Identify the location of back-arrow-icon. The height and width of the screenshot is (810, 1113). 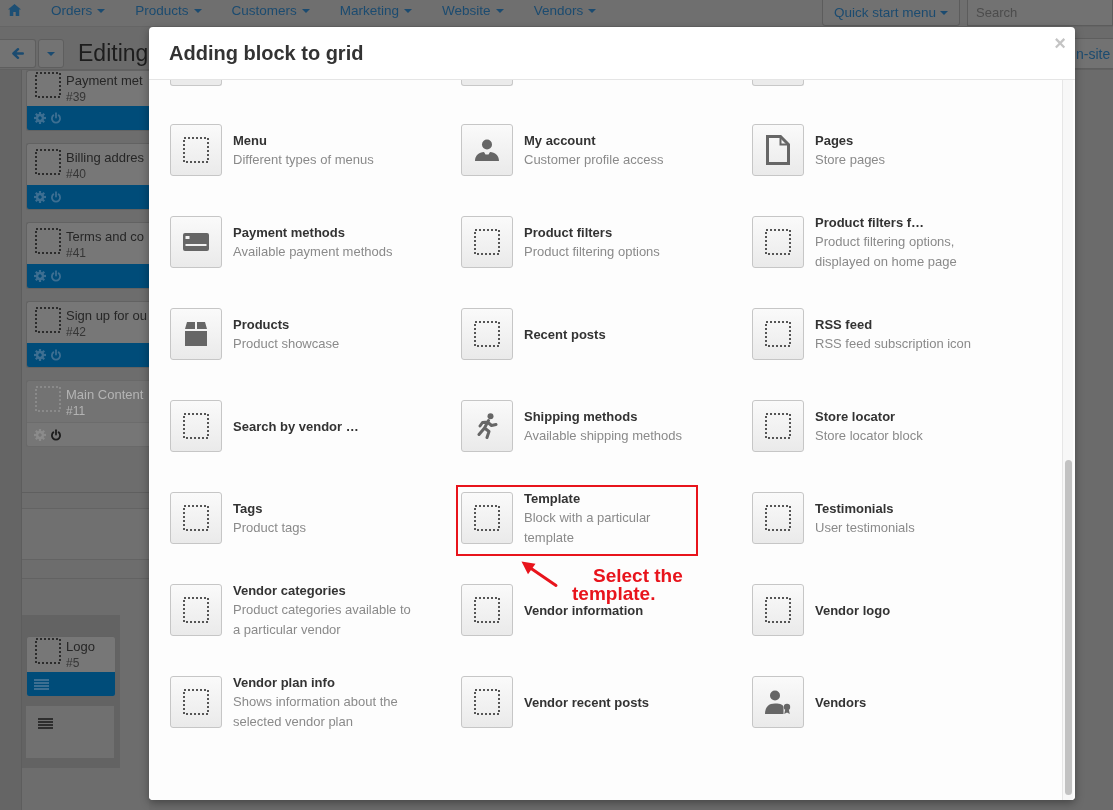
(17, 53).